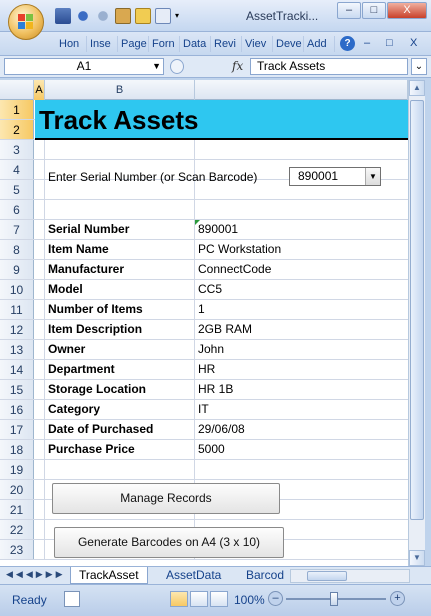  Describe the element at coordinates (221, 120) in the screenshot. I see `page-title: Track Assets` at that location.